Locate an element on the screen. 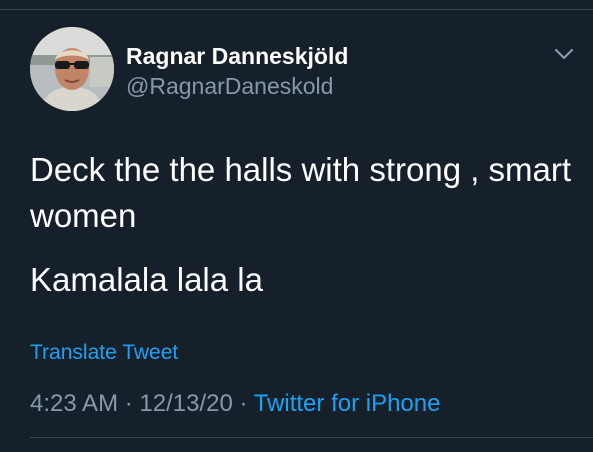 This screenshot has height=452, width=593. tweet-text-line: women is located at coordinates (83, 215).